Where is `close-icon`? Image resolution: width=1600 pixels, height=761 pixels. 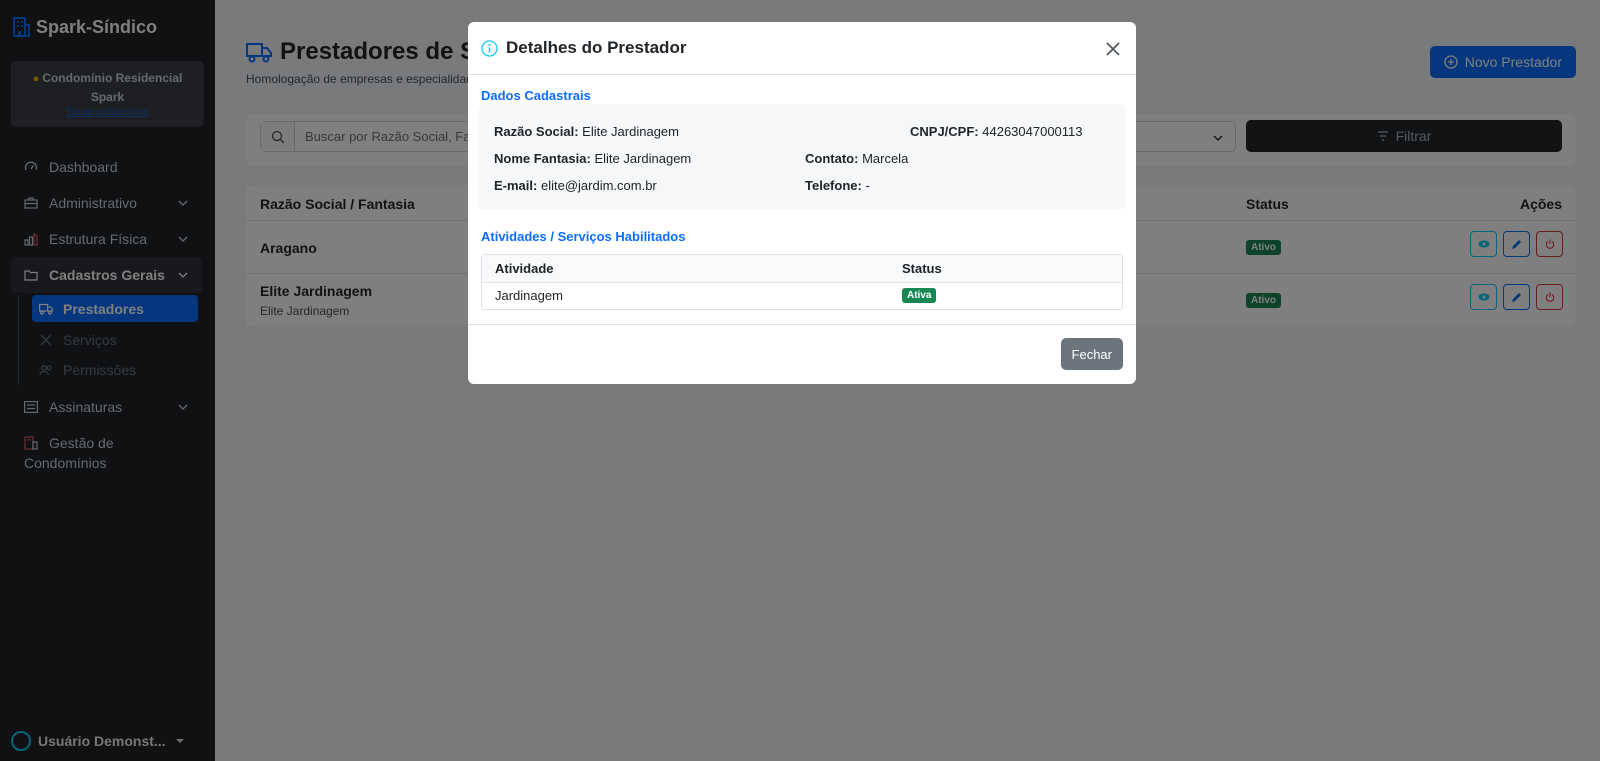
close-icon is located at coordinates (1113, 49).